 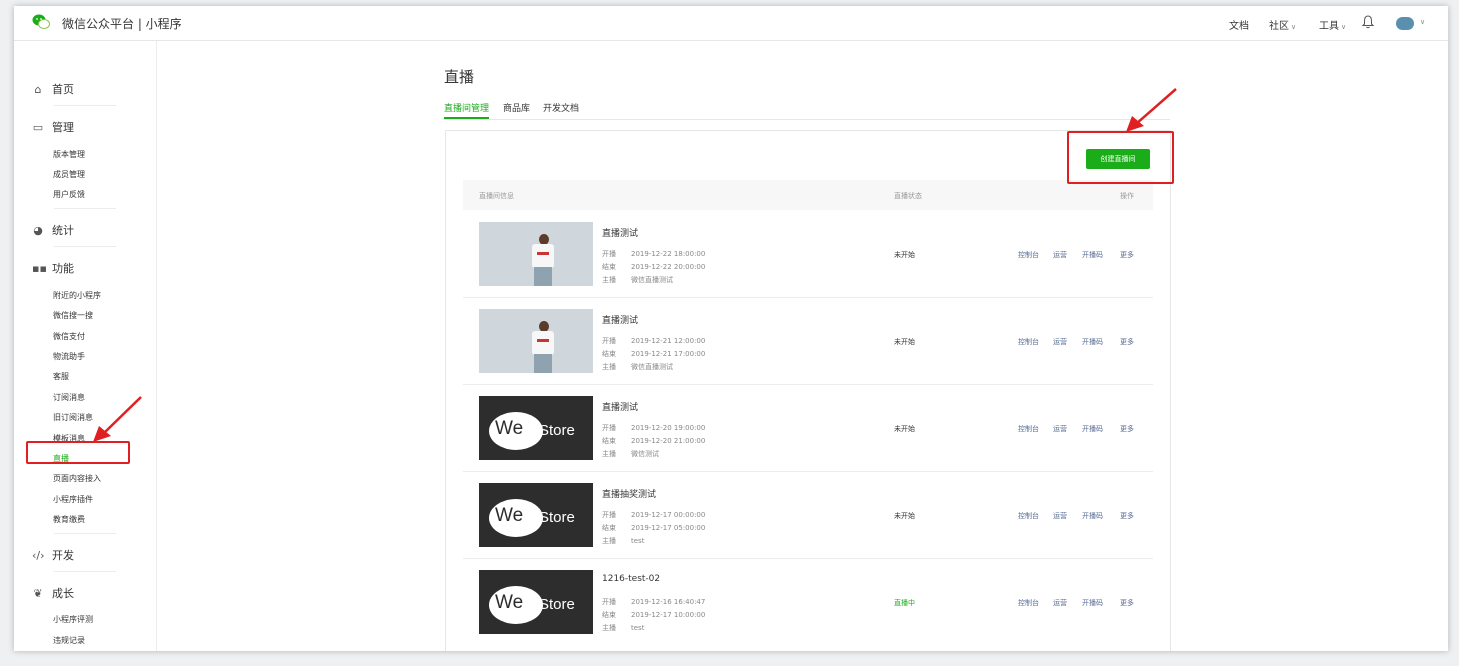 I want to click on sidebar-item-logistics: 物流助手, so click(x=69, y=356).